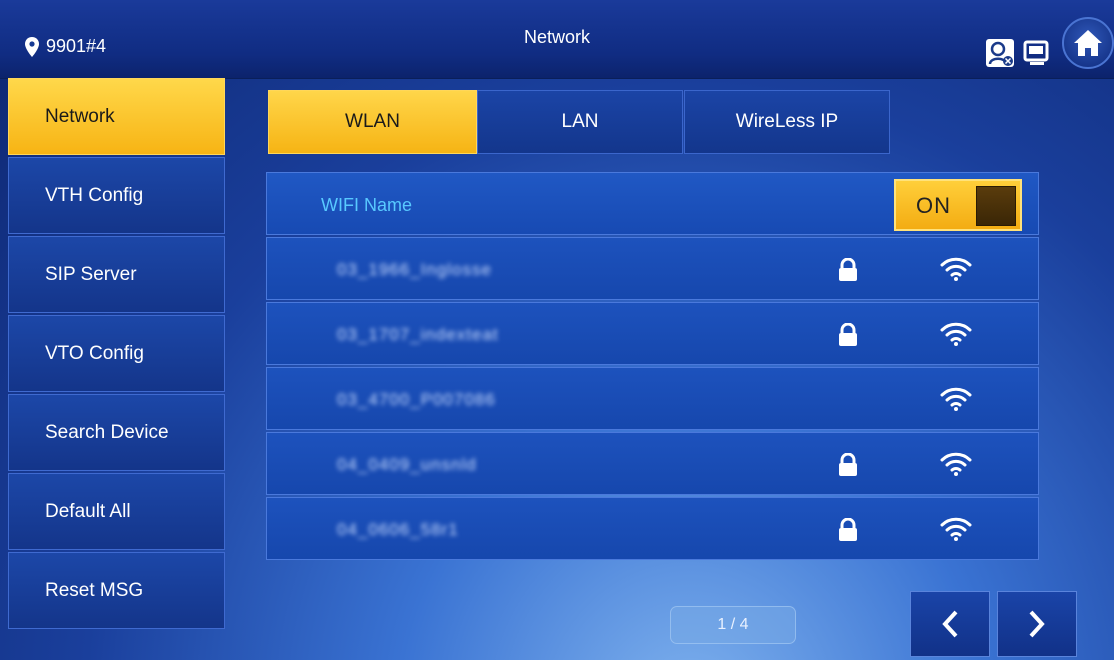 This screenshot has height=660, width=1114. What do you see at coordinates (652, 398) in the screenshot?
I see `wifi-network-row: 03_4700_P007086` at bounding box center [652, 398].